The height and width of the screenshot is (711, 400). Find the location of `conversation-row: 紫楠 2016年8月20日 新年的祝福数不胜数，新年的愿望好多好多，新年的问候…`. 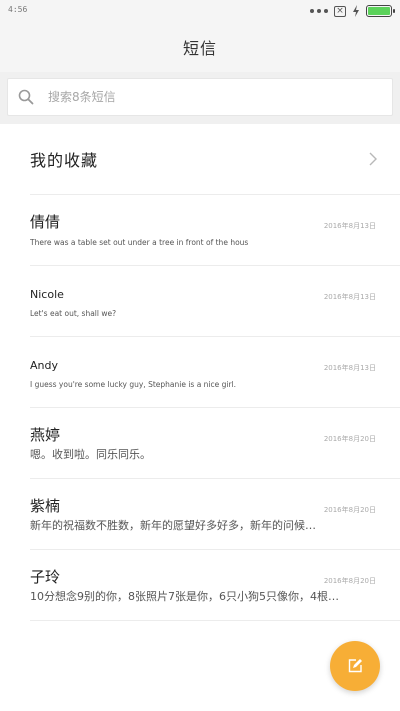

conversation-row: 紫楠 2016年8月20日 新年的祝福数不胜数，新年的愿望好多好多，新年的问候… is located at coordinates (200, 514).